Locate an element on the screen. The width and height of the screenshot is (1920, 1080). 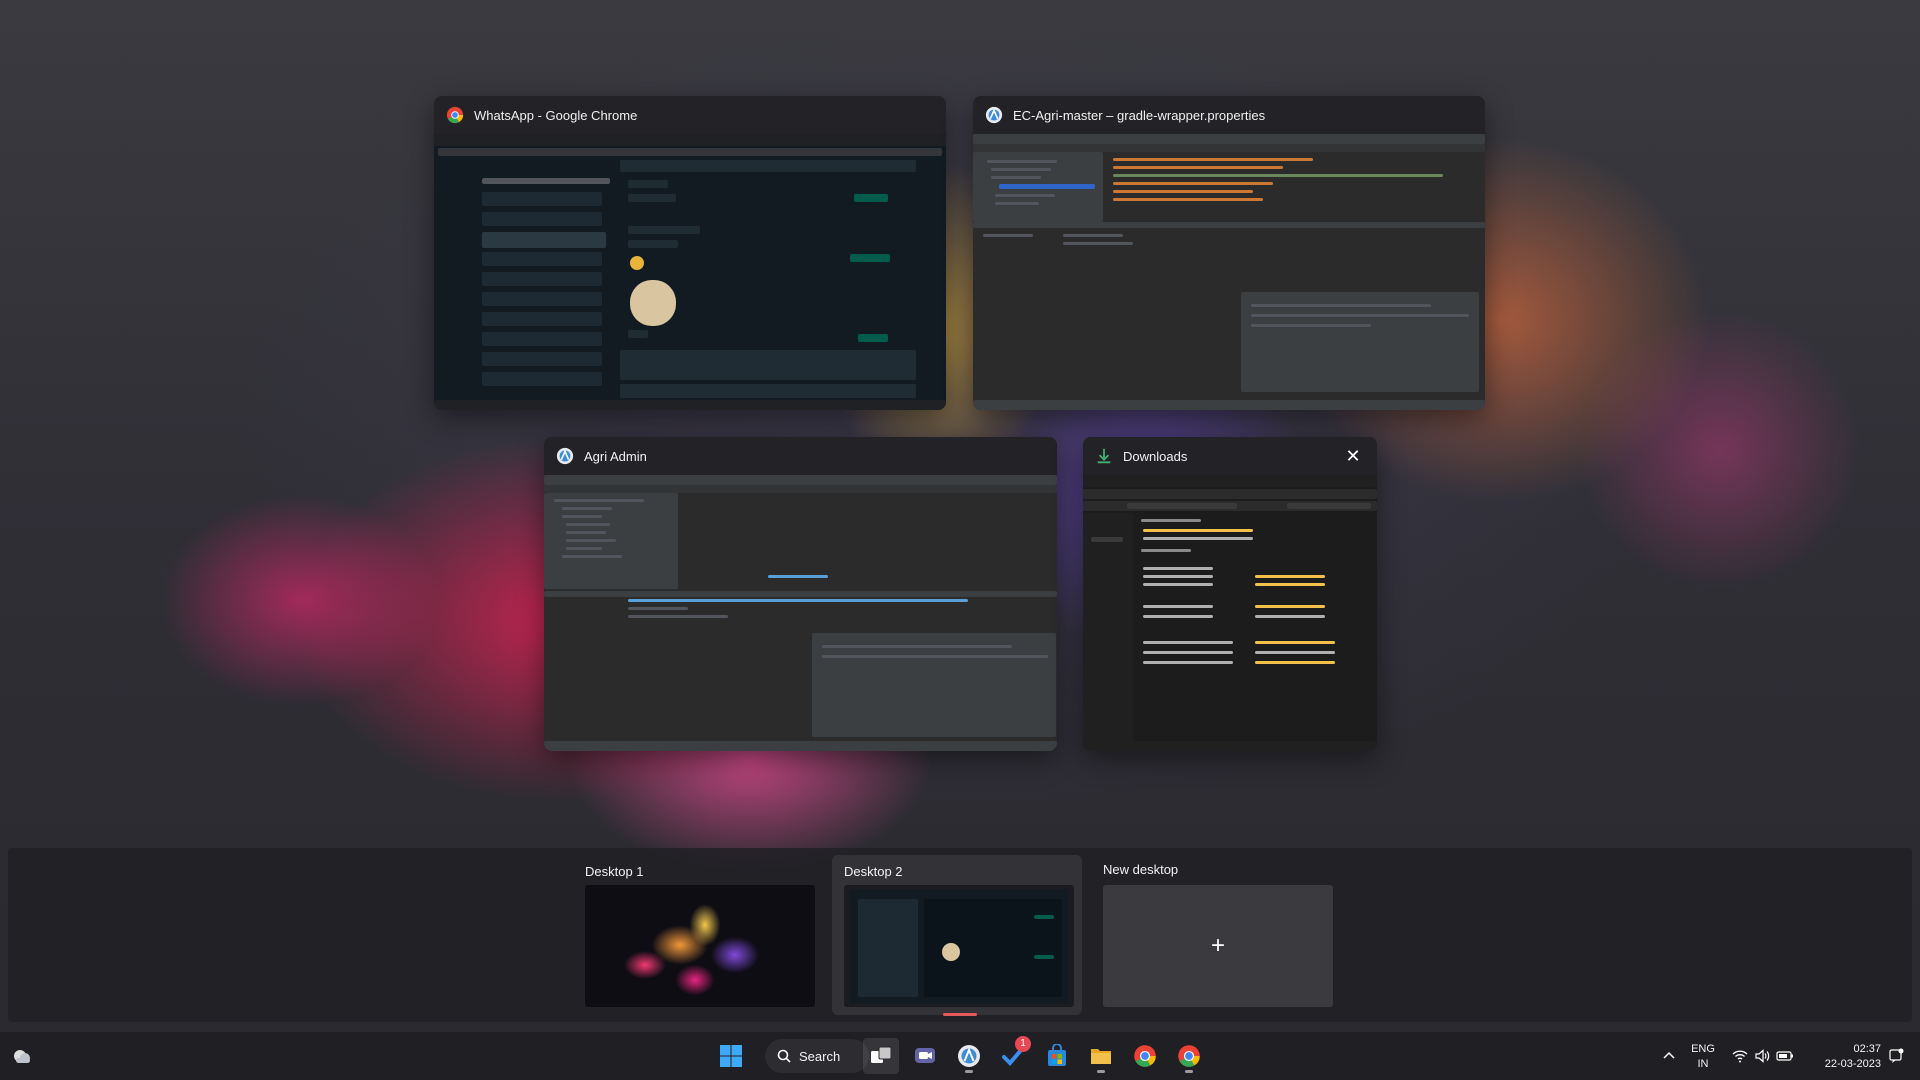
desktop-2: Desktop 2 is located at coordinates (957, 935).